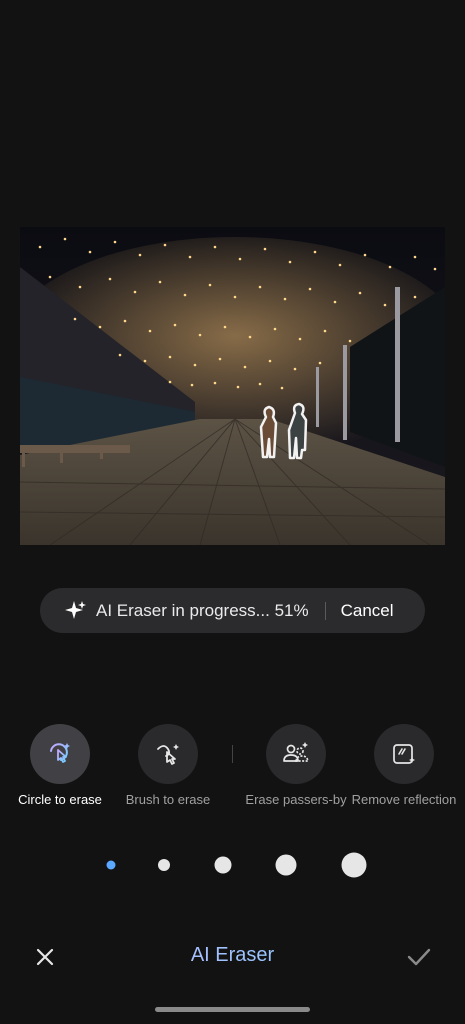 This screenshot has height=1024, width=465. I want to click on tool-brush-to-erase: Brush to erase, so click(168, 765).